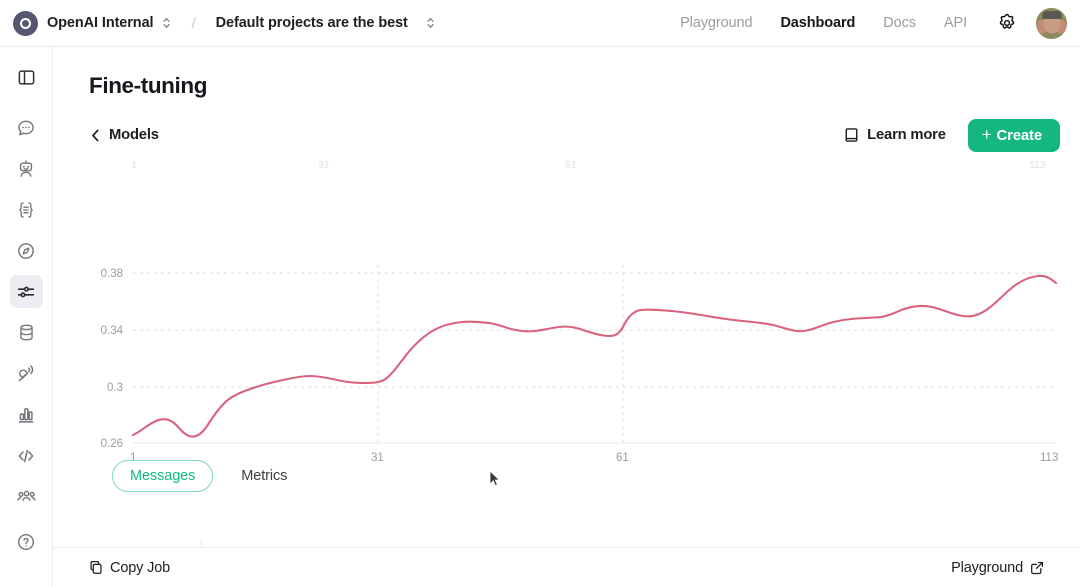 The width and height of the screenshot is (1080, 587). I want to click on org-logo-ring, so click(25, 23).